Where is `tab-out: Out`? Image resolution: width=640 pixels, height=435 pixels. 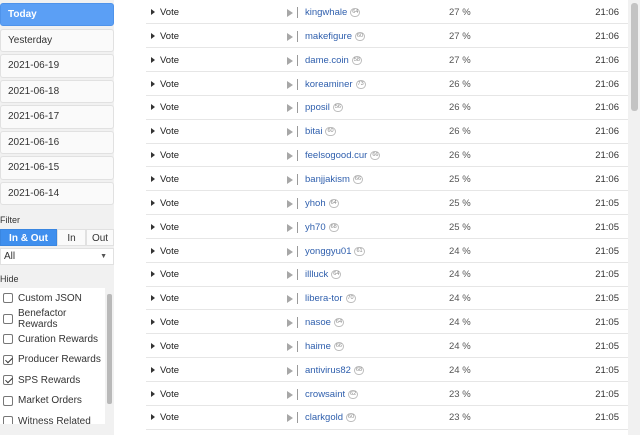
tab-out: Out is located at coordinates (100, 237).